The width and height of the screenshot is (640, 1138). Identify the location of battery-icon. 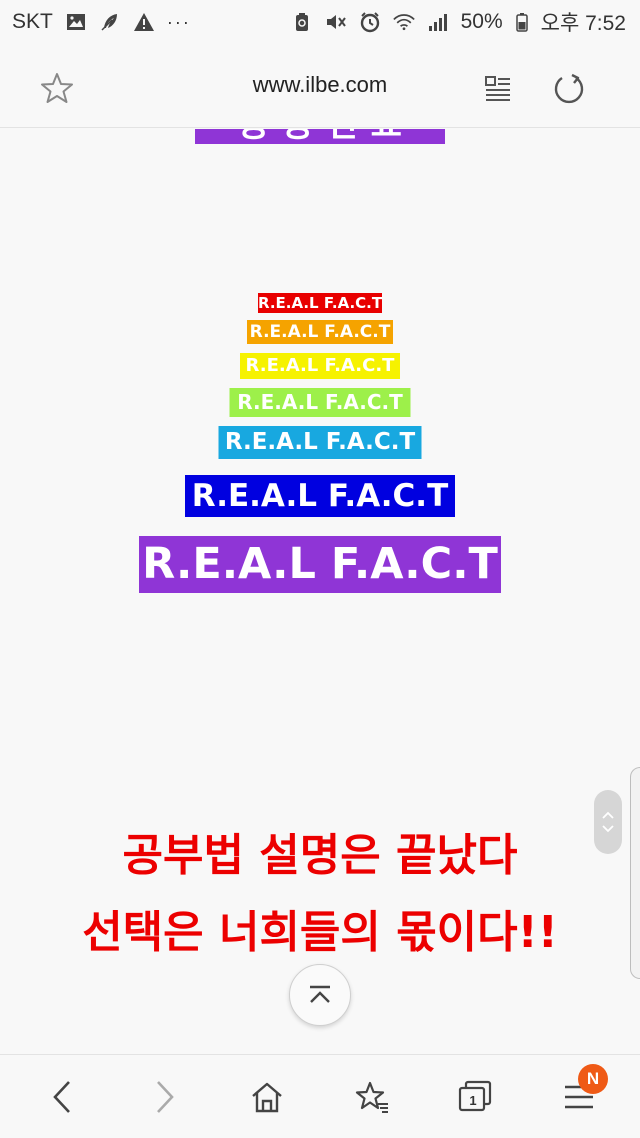
(522, 22).